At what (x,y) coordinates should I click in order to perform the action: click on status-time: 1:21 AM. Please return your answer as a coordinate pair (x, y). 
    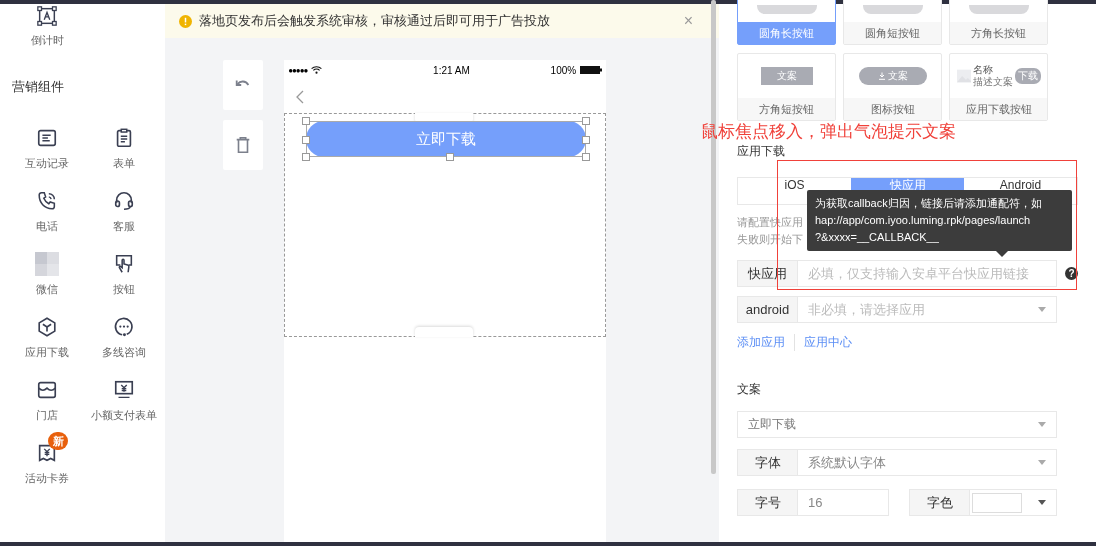
    Looking at the image, I should click on (451, 70).